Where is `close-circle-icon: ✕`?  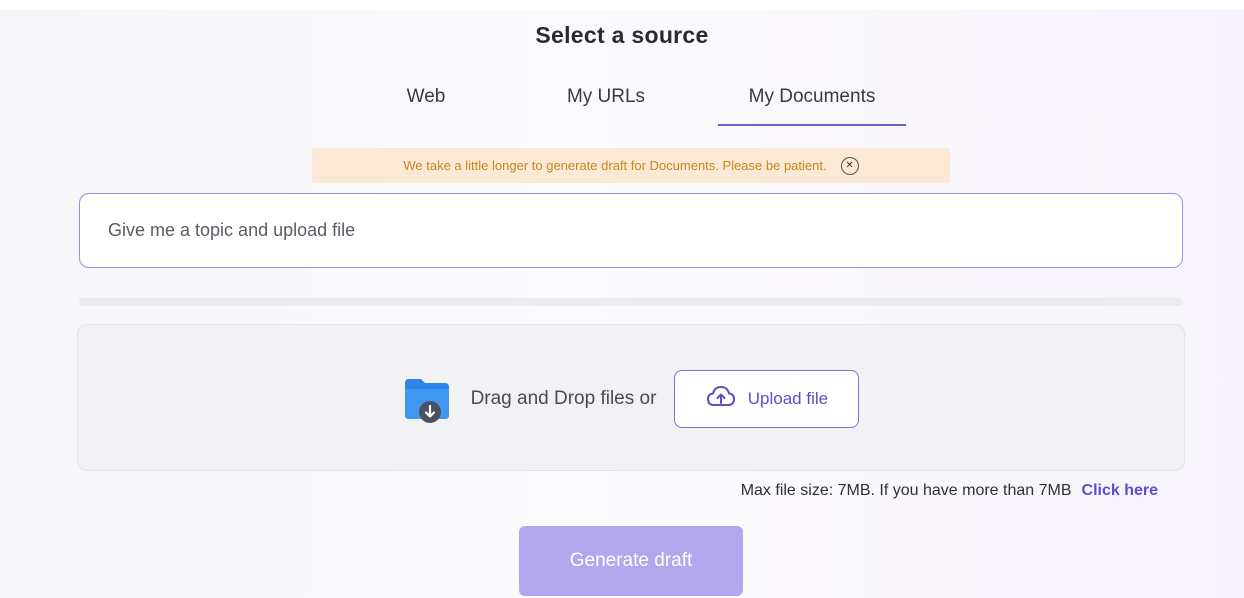
close-circle-icon: ✕ is located at coordinates (849, 165).